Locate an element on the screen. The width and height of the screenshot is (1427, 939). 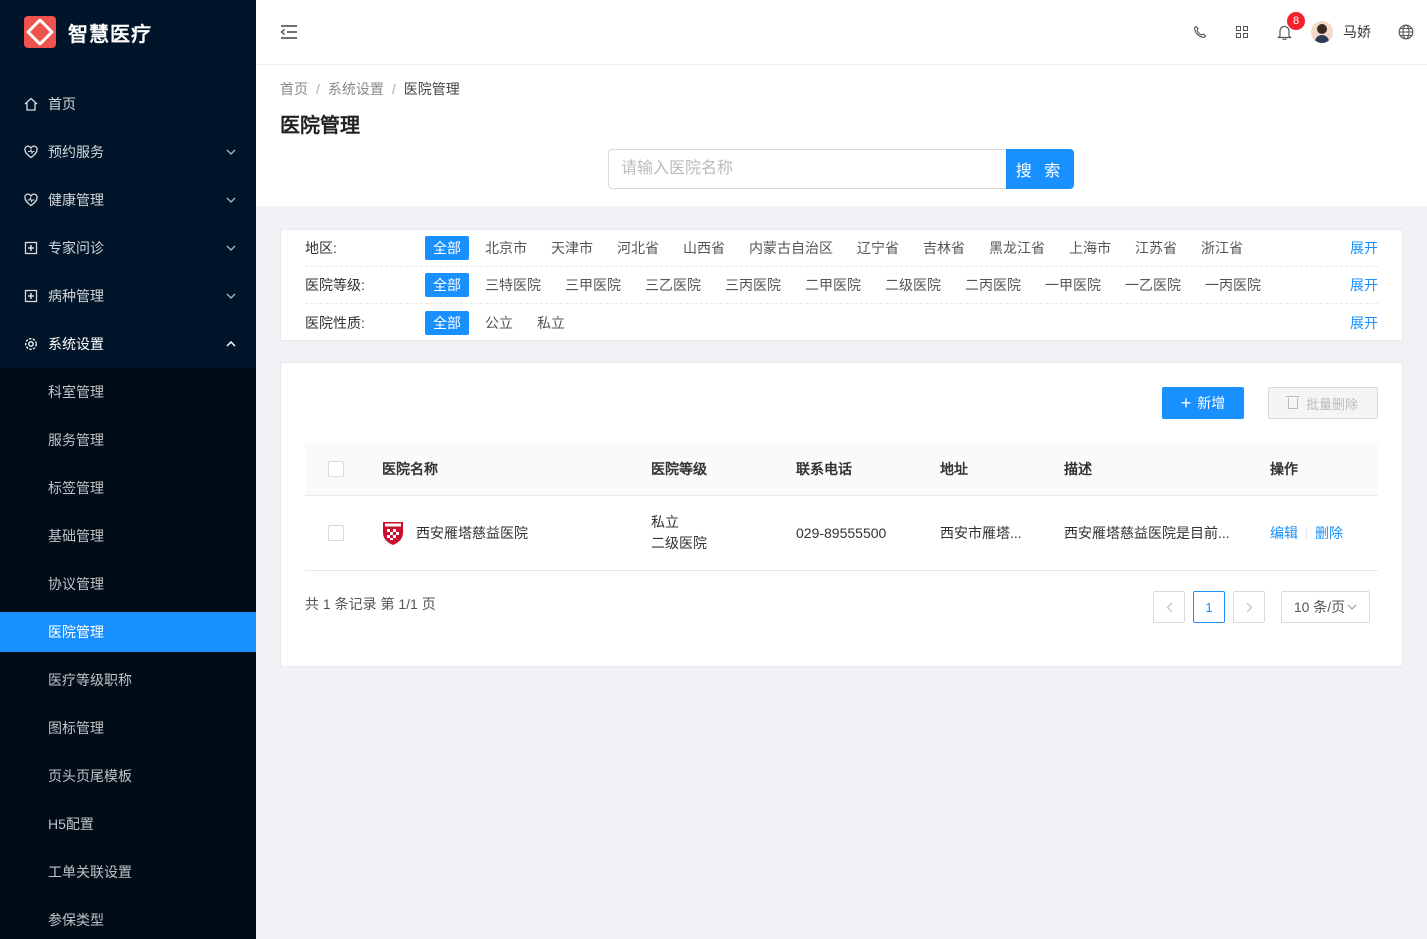
avatar is located at coordinates (1322, 32).